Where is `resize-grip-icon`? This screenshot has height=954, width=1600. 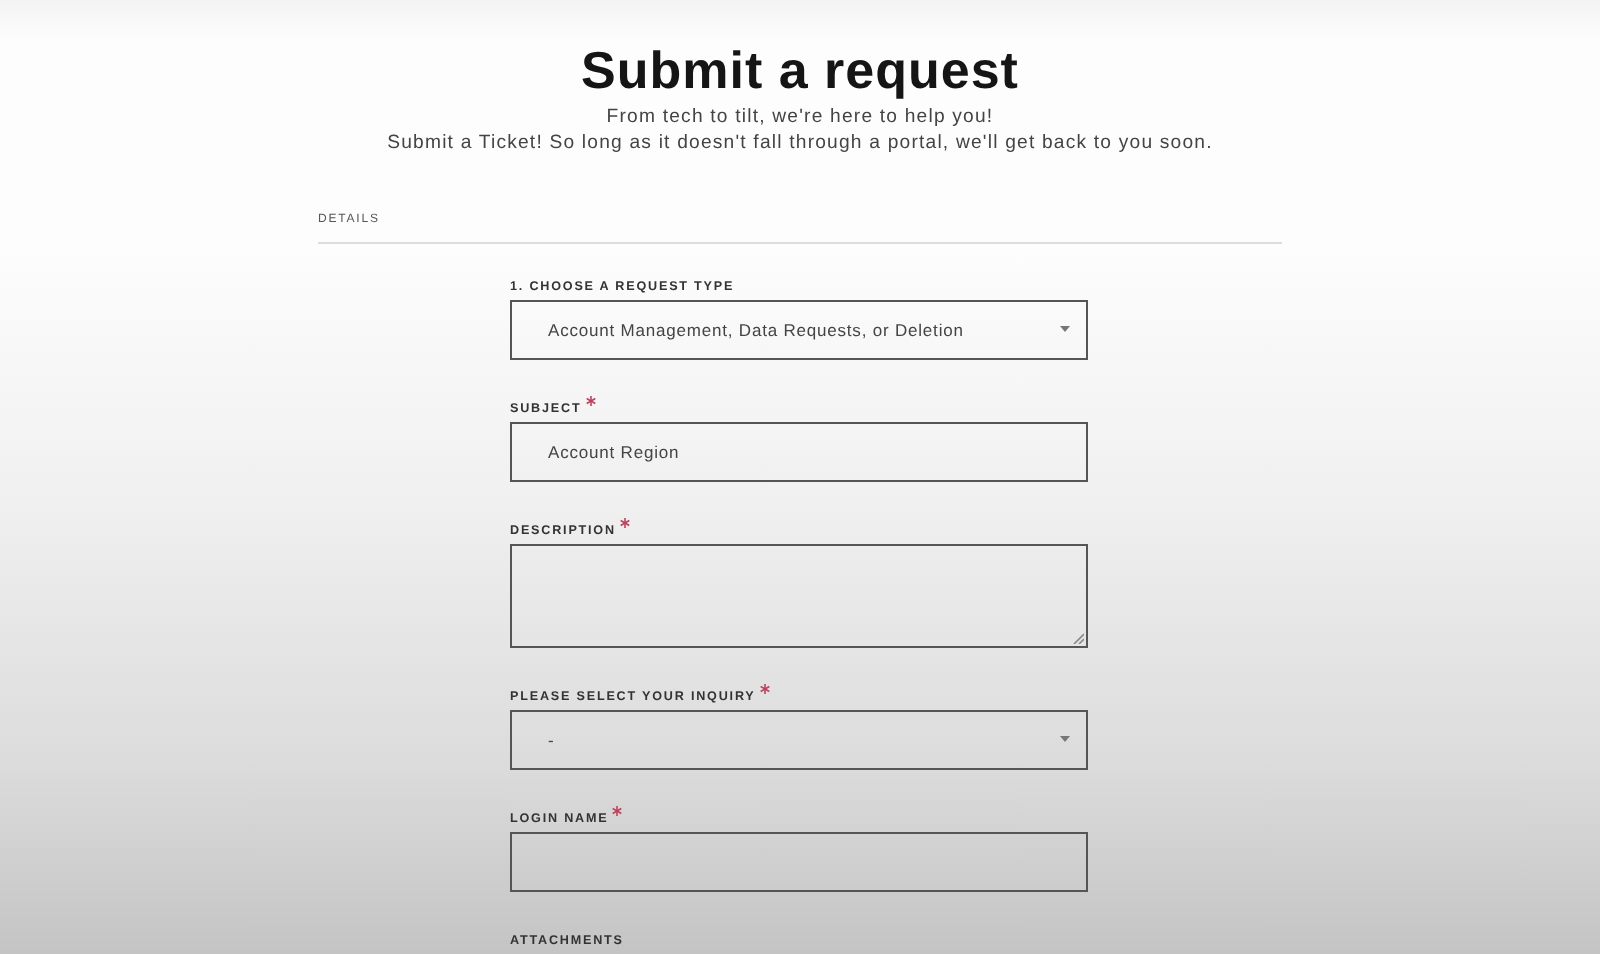
resize-grip-icon is located at coordinates (1078, 638).